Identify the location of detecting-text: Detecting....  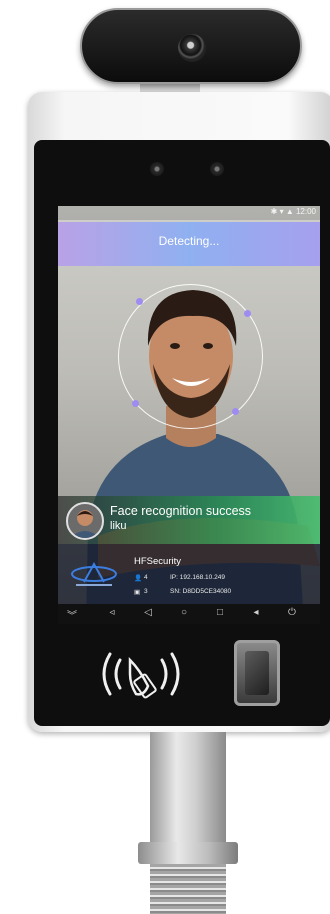
(189, 241).